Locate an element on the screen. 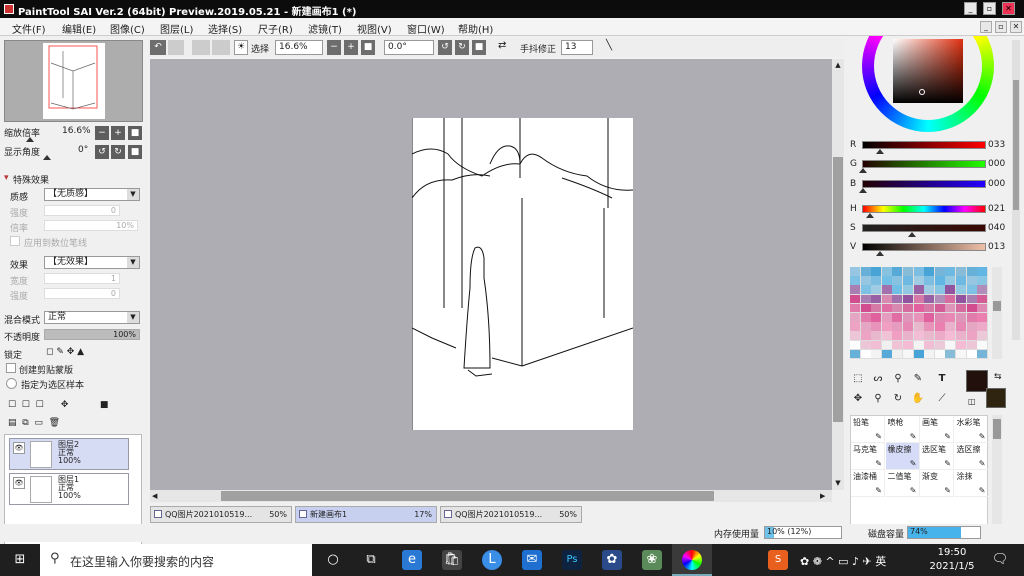  minimize-button: _ is located at coordinates (970, 8).